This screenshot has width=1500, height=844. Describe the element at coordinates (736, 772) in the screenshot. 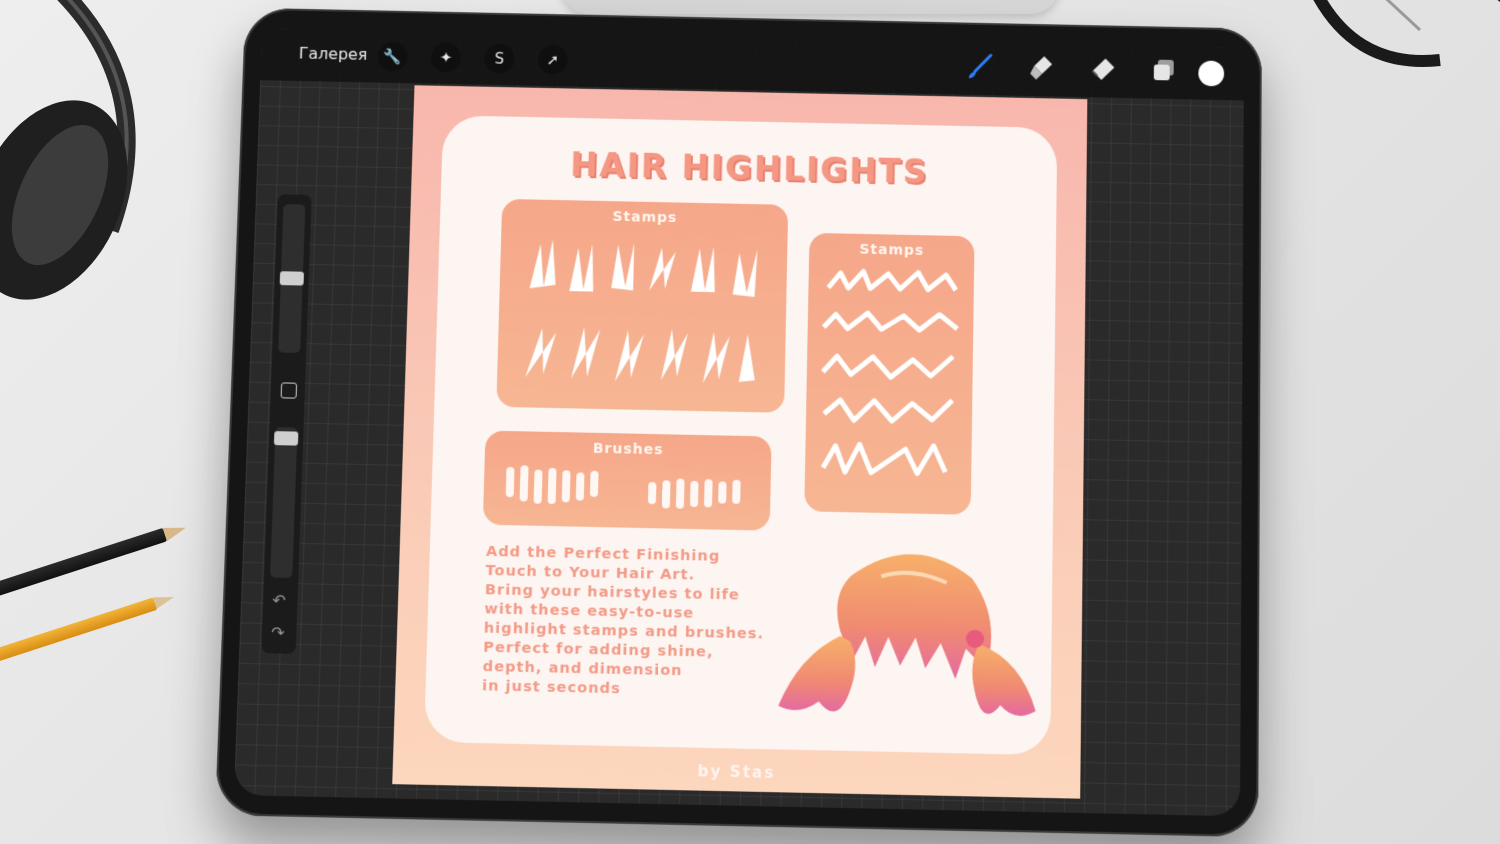

I see `byline: by Stas` at that location.